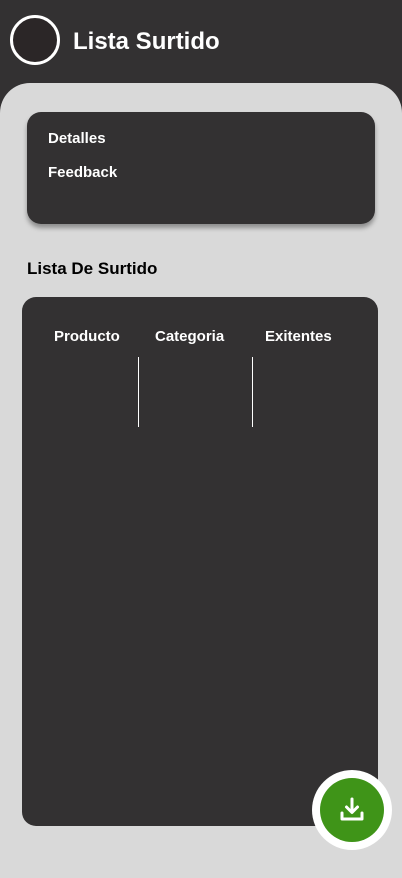 The image size is (402, 878). I want to click on download-icon, so click(352, 809).